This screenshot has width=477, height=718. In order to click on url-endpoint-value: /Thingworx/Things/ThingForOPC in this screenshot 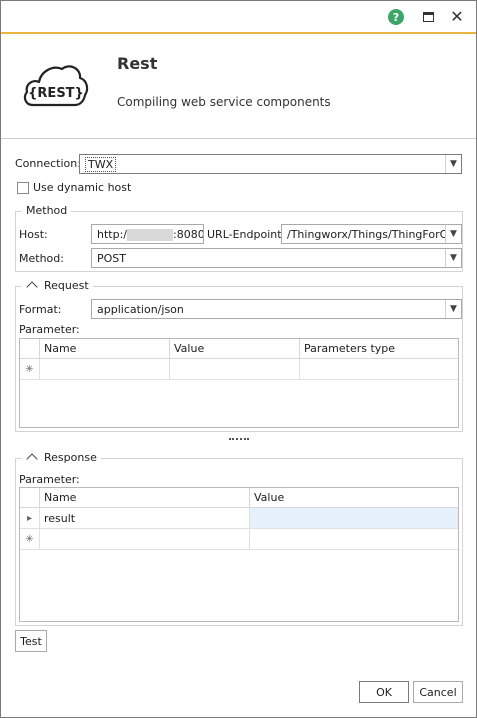, I will do `click(374, 234)`.